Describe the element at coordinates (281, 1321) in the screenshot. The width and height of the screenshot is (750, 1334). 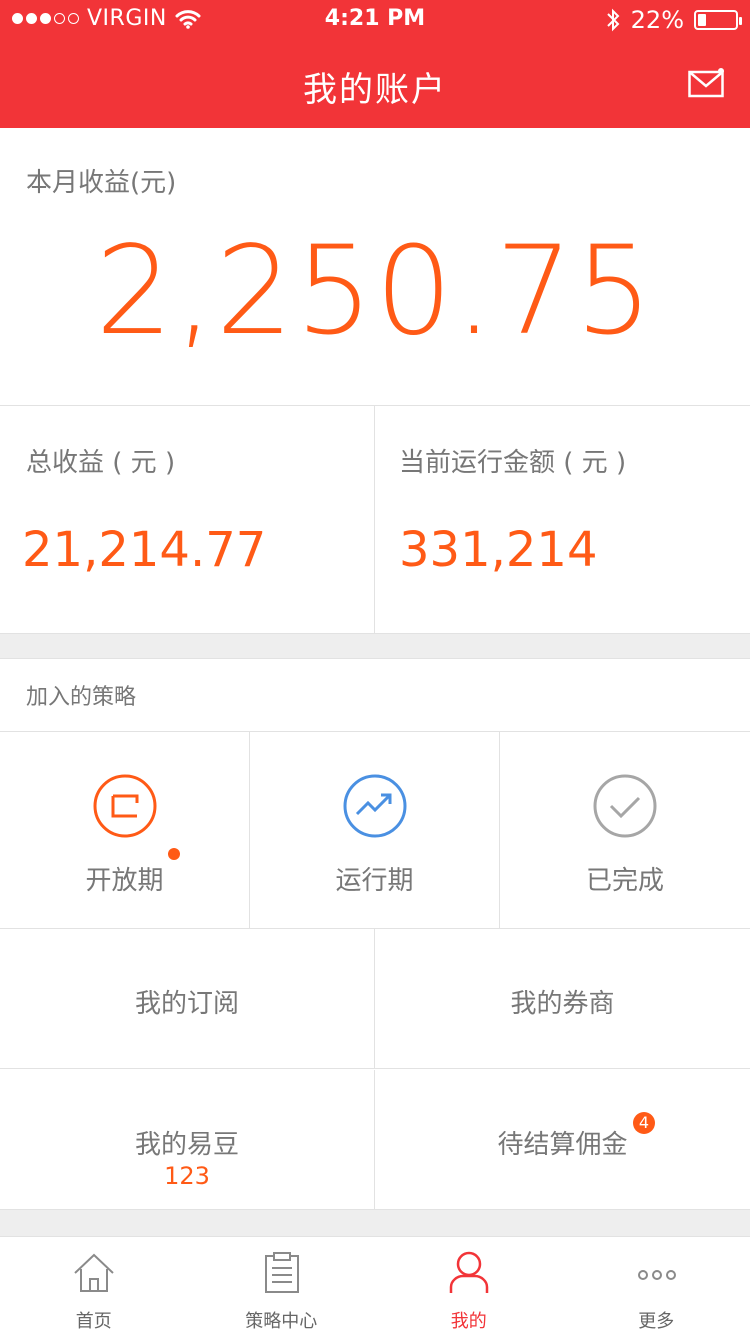
I see `tab-label: 策略中心` at that location.